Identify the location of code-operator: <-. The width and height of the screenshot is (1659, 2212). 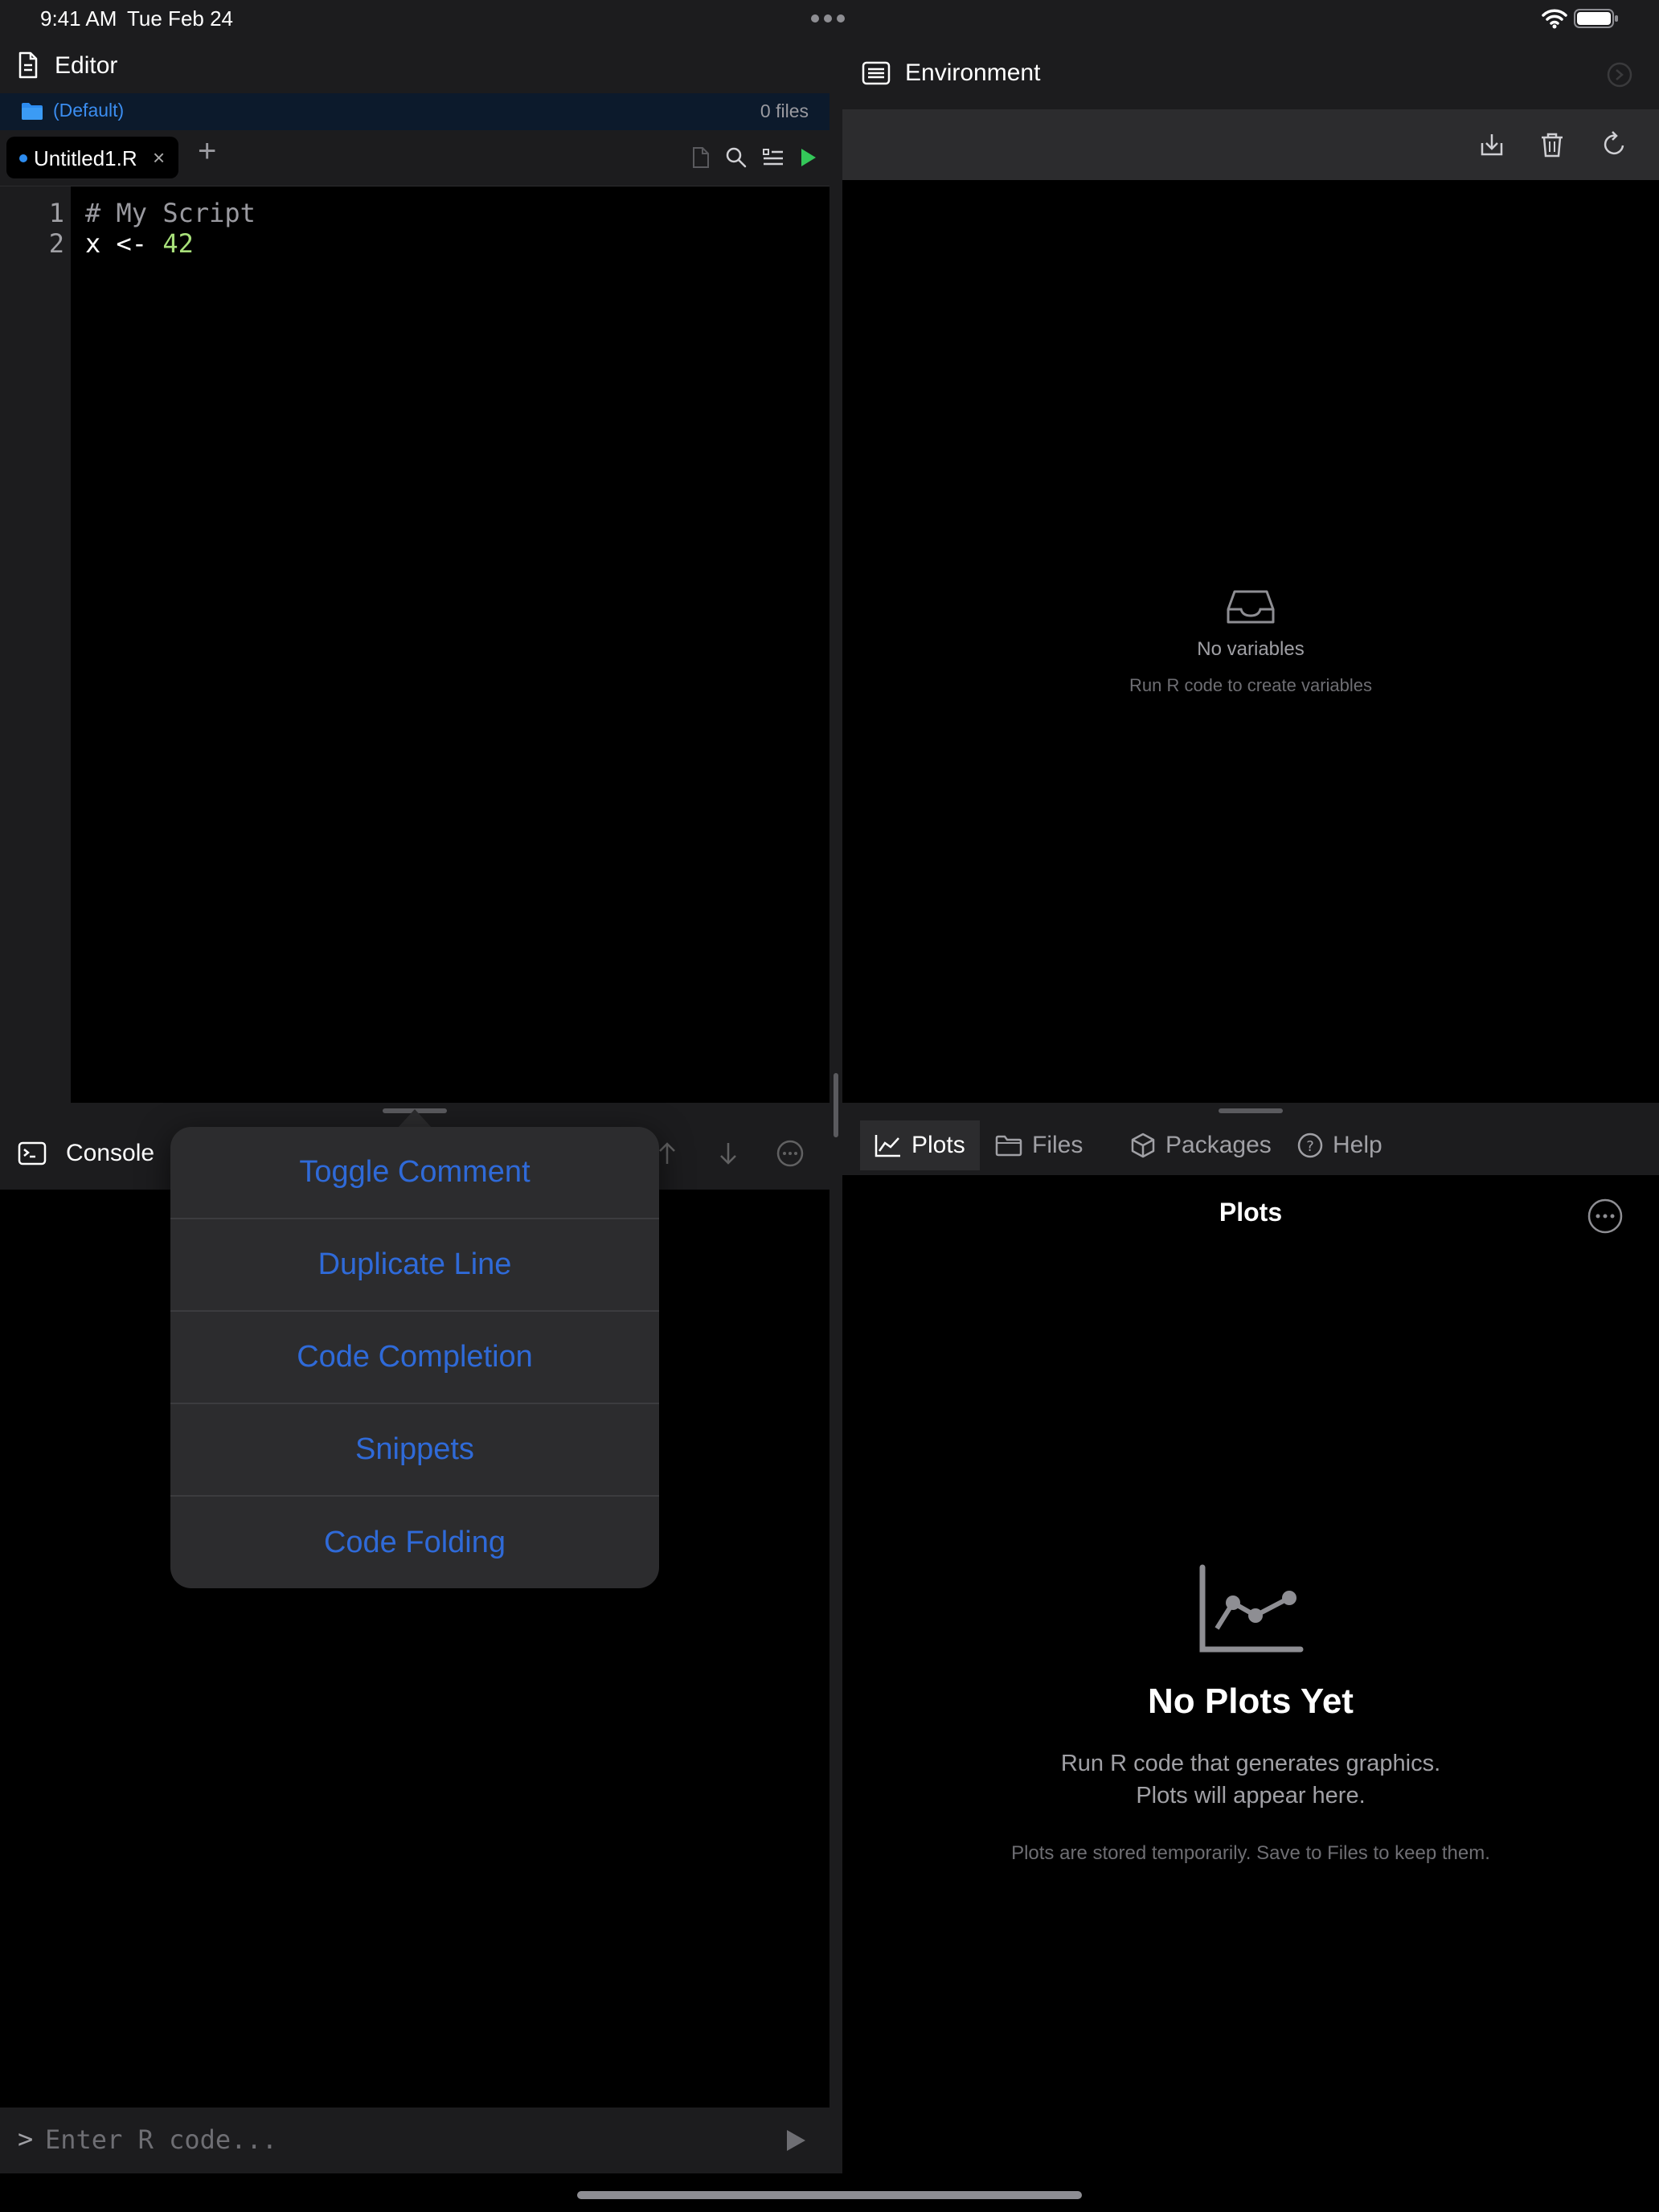
(131, 243).